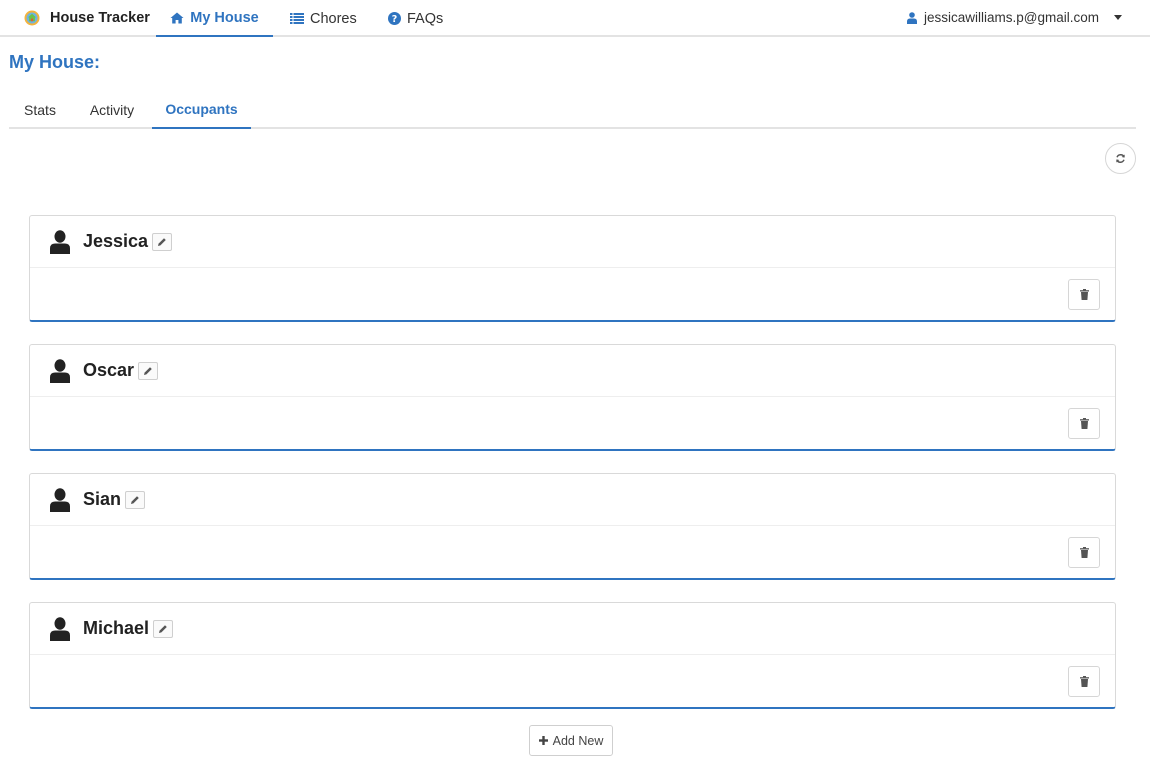 Image resolution: width=1150 pixels, height=782 pixels. I want to click on nav-faqs-label: FAQs, so click(425, 18).